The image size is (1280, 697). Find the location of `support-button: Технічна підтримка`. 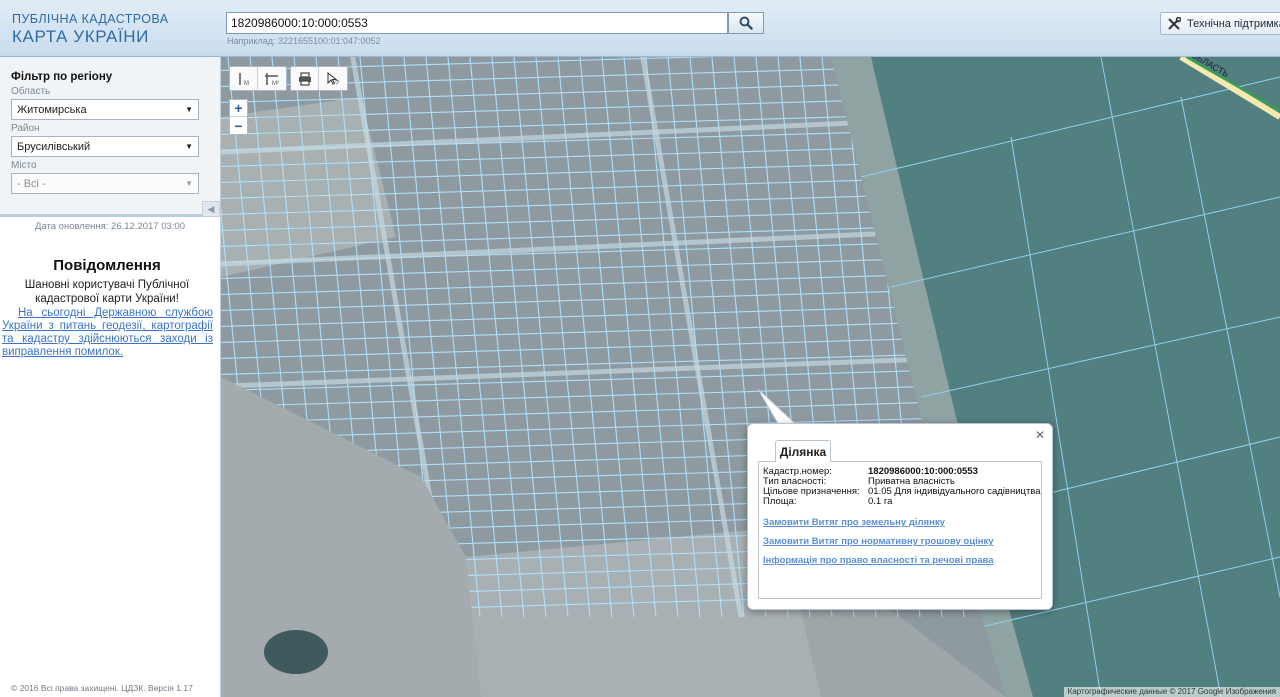

support-button: Технічна підтримка is located at coordinates (1220, 23).